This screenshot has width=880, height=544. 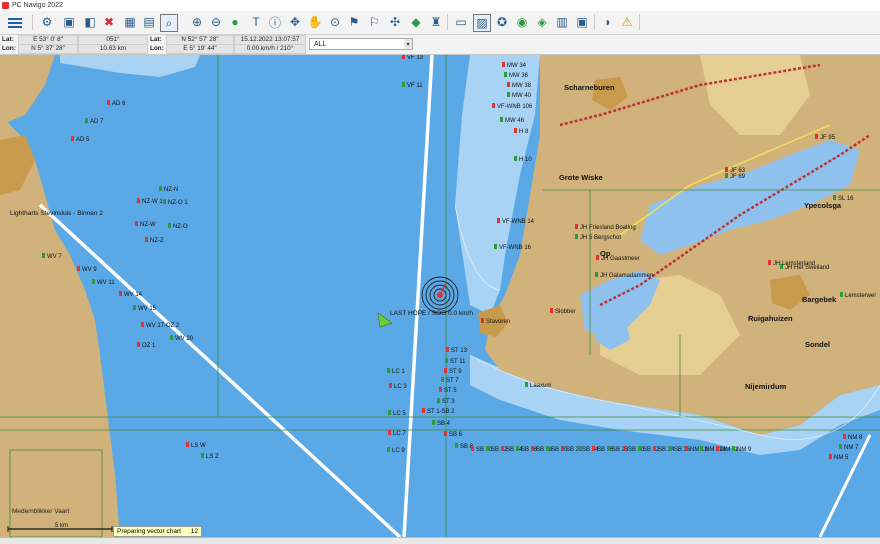 I want to click on buoy-label: VF 13, so click(x=415, y=58).